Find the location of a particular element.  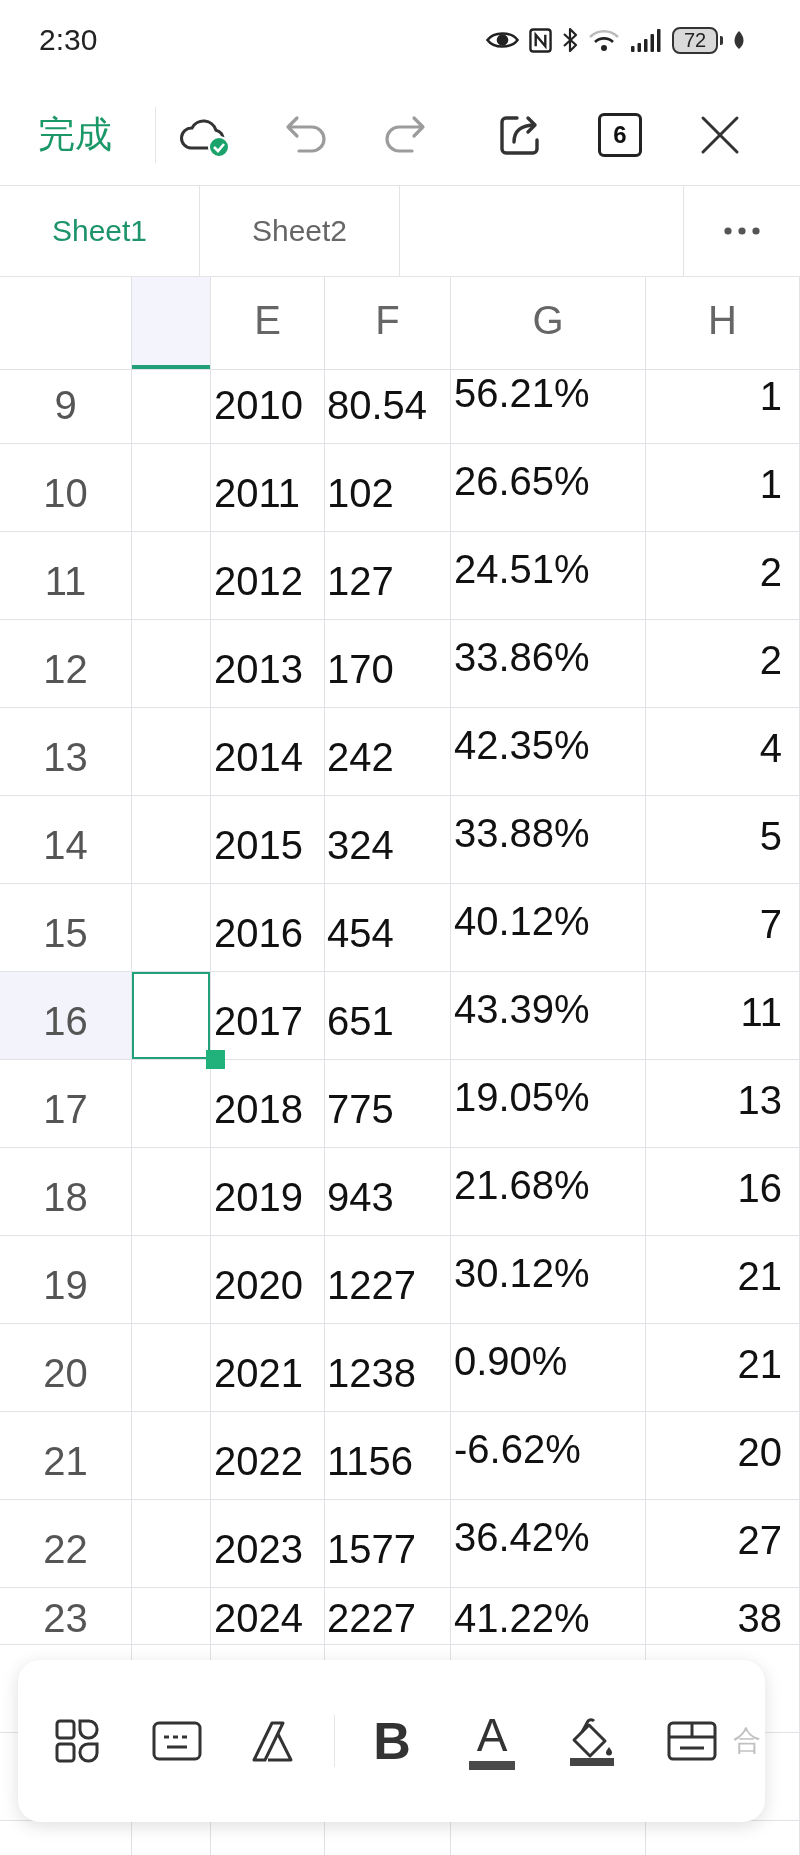

table-cell: 33.88% is located at coordinates (548, 839).